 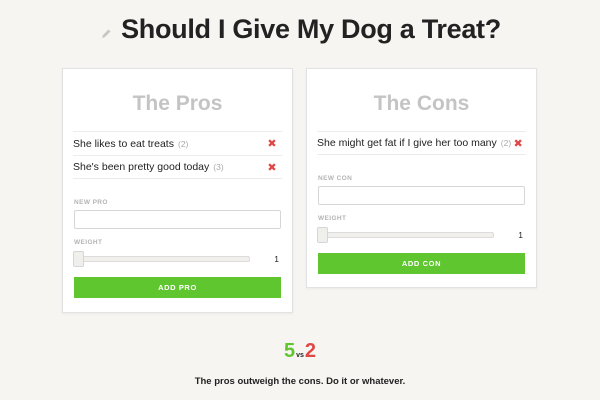 I want to click on item-text: She might get fat if I give her too many, so click(x=407, y=143).